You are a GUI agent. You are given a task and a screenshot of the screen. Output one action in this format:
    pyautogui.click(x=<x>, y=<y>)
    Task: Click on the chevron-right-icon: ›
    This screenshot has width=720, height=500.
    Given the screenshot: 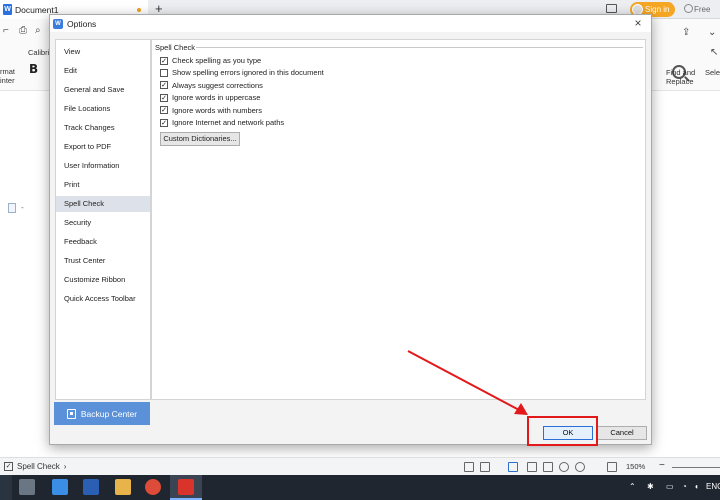 What is the action you would take?
    pyautogui.click(x=65, y=466)
    